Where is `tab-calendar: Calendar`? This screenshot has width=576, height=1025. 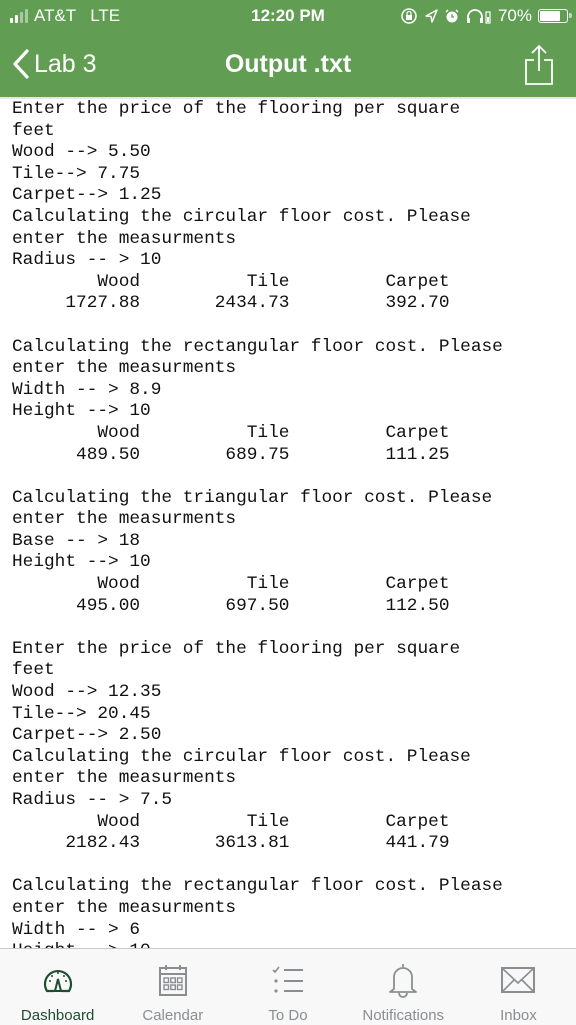 tab-calendar: Calendar is located at coordinates (172, 987).